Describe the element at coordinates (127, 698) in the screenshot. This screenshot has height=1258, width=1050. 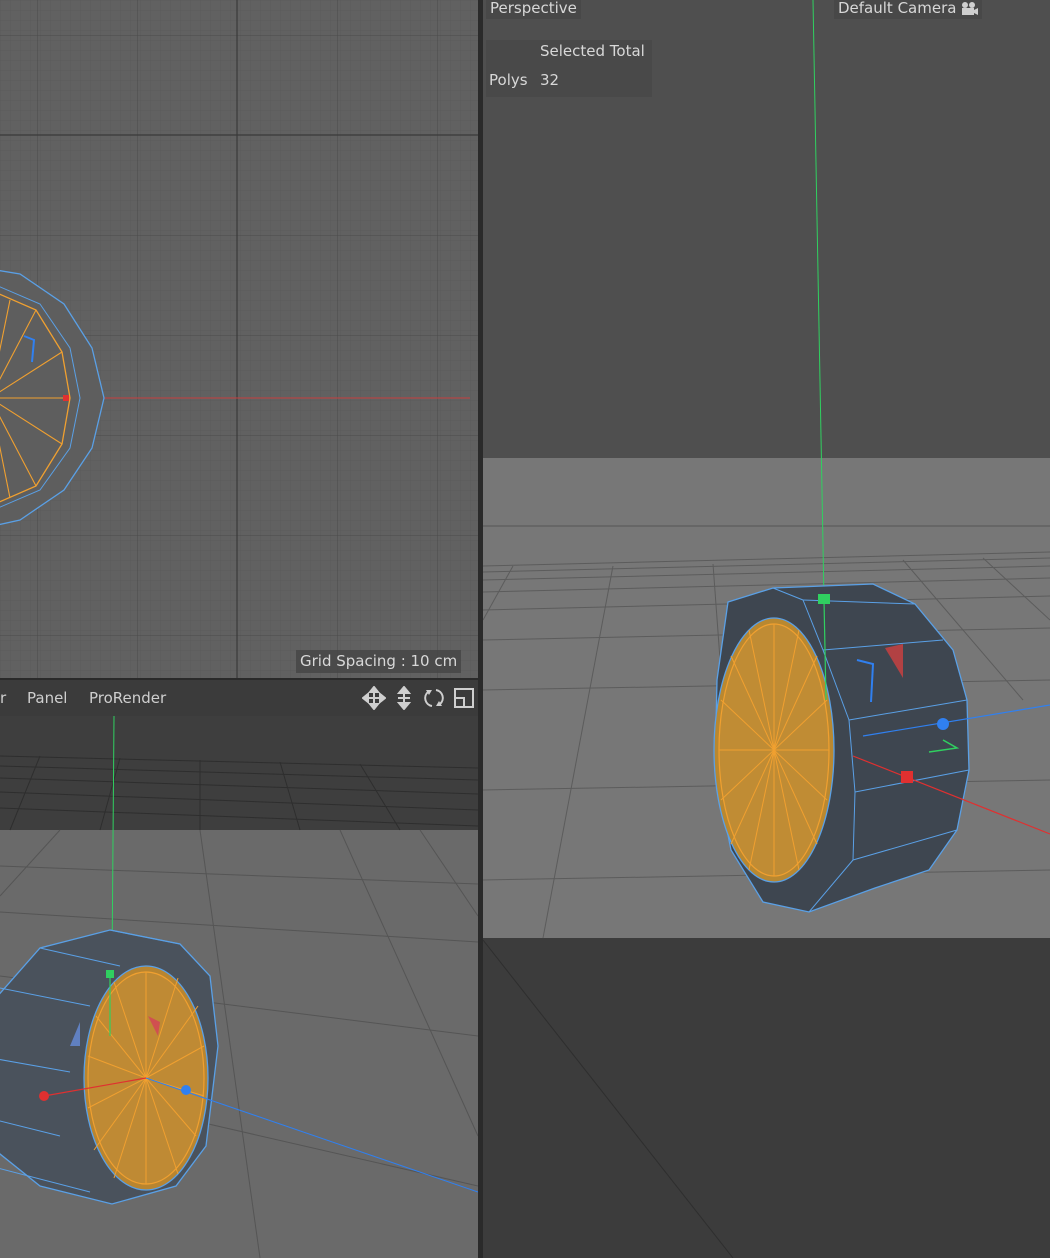
I see `menu-item-prorender: ProRender` at that location.